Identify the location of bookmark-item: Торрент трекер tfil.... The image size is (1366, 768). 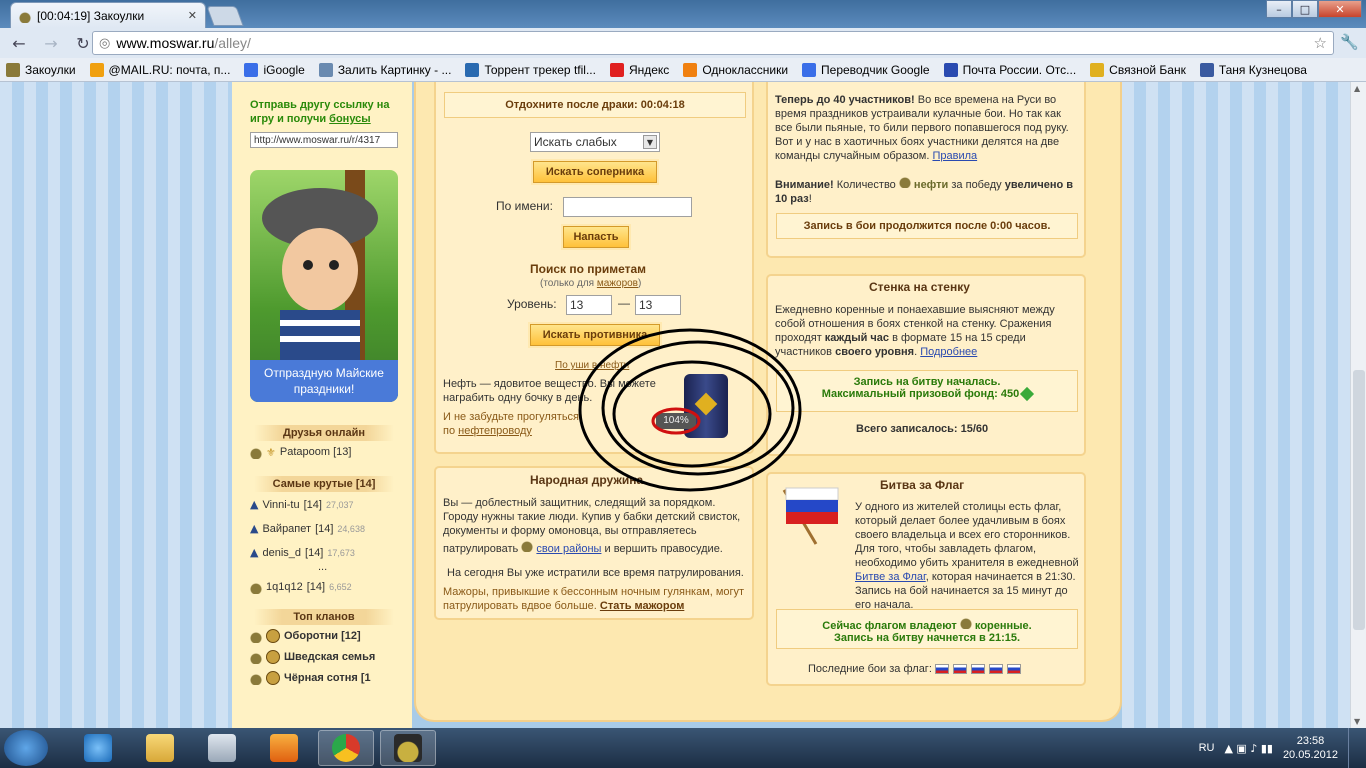
(530, 69).